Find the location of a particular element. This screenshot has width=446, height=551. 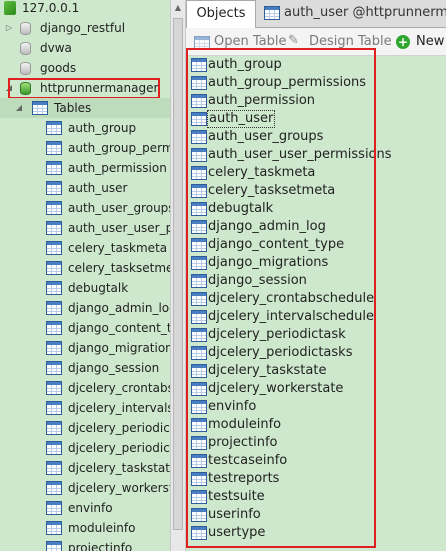

table-item: envinfo is located at coordinates (85, 508).